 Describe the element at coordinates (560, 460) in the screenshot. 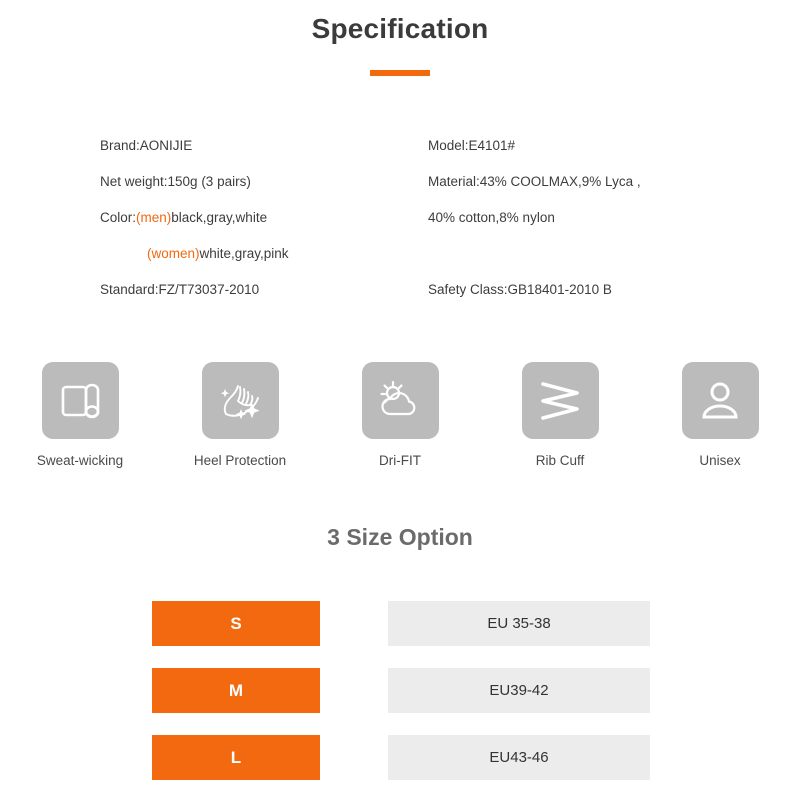

I see `feature-label: Rib Cuff` at that location.